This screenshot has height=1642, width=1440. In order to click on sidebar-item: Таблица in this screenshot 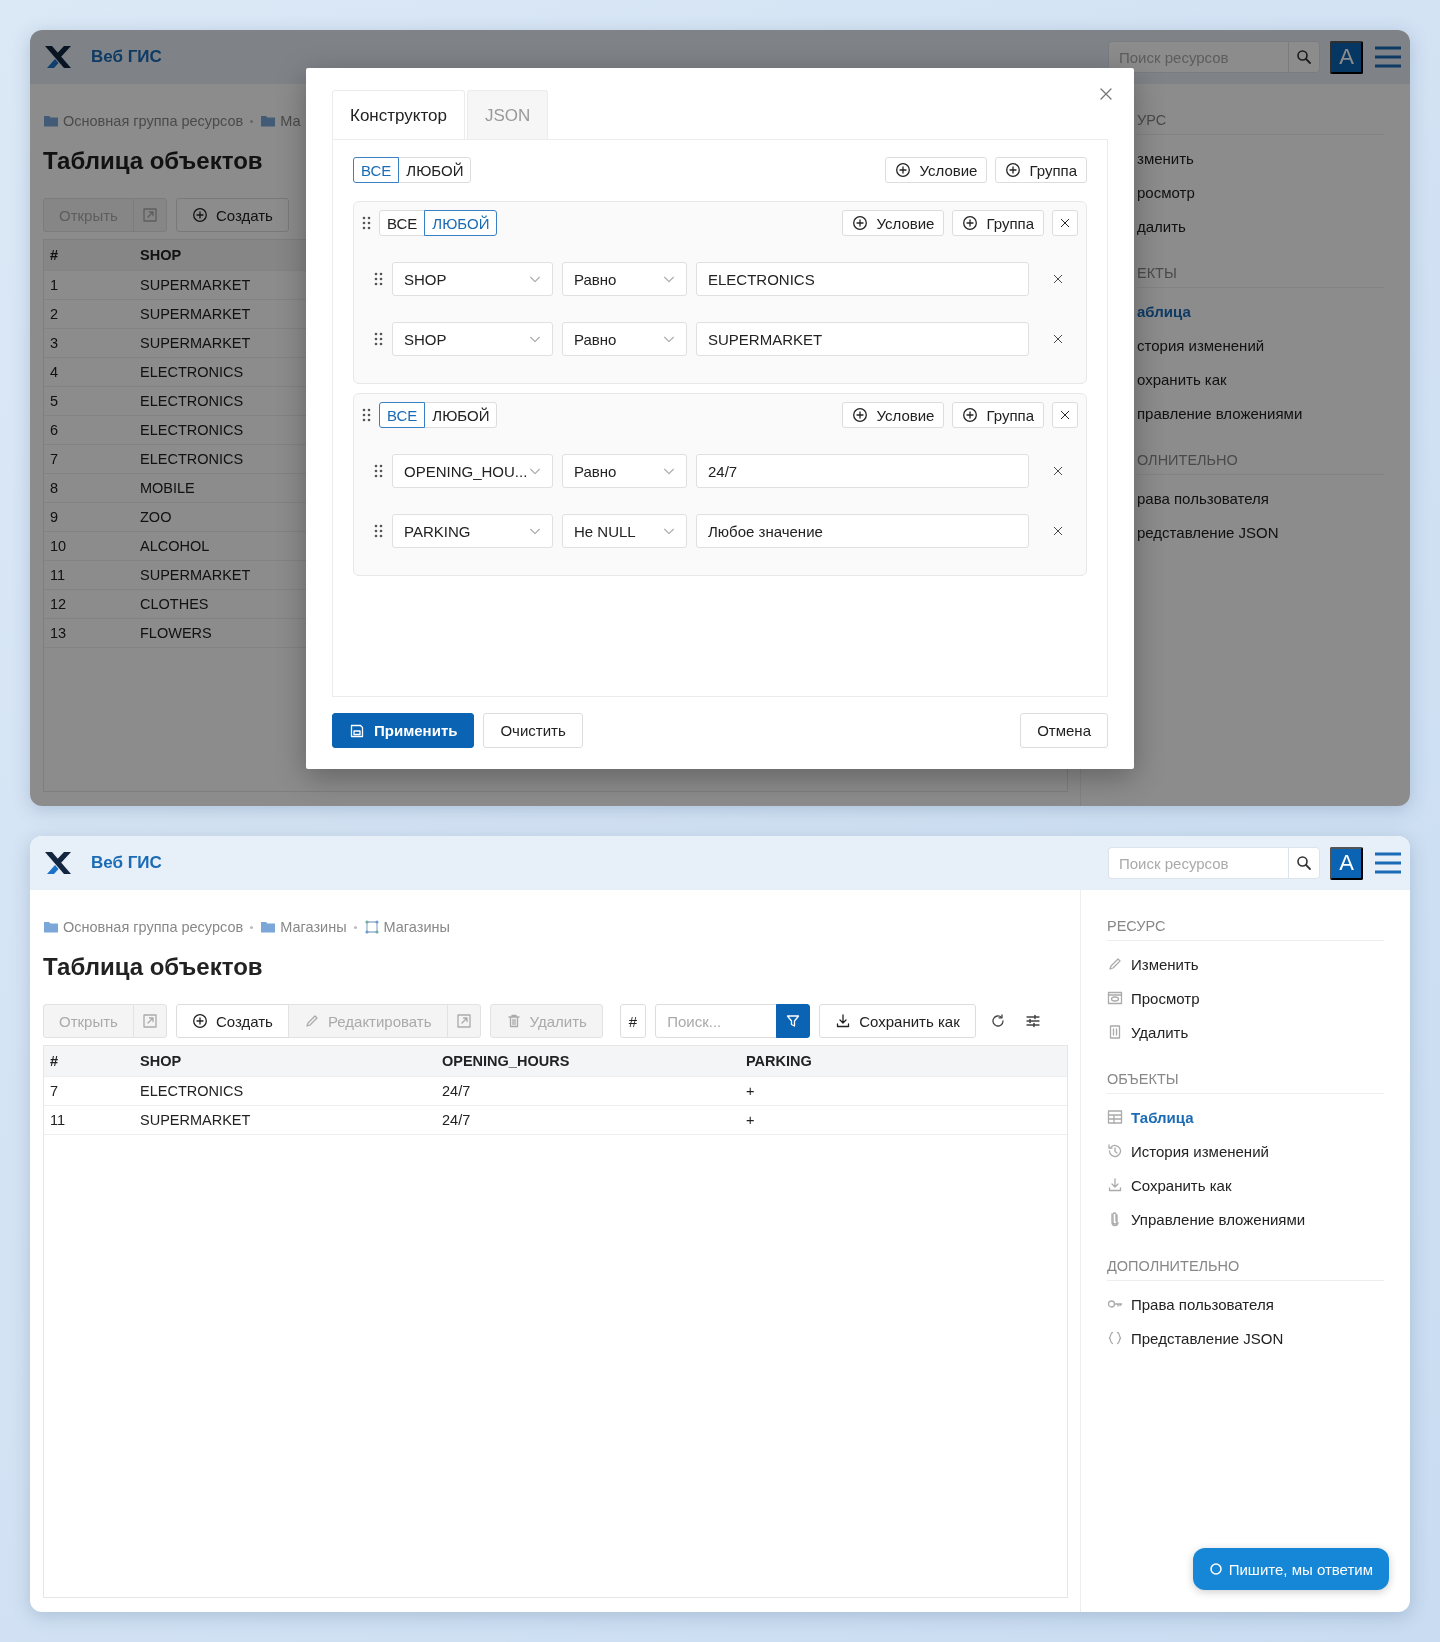, I will do `click(1245, 1117)`.